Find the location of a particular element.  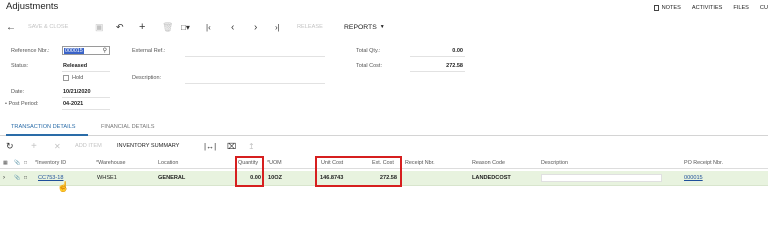

copy-paste-icon: □▾ is located at coordinates (185, 27).